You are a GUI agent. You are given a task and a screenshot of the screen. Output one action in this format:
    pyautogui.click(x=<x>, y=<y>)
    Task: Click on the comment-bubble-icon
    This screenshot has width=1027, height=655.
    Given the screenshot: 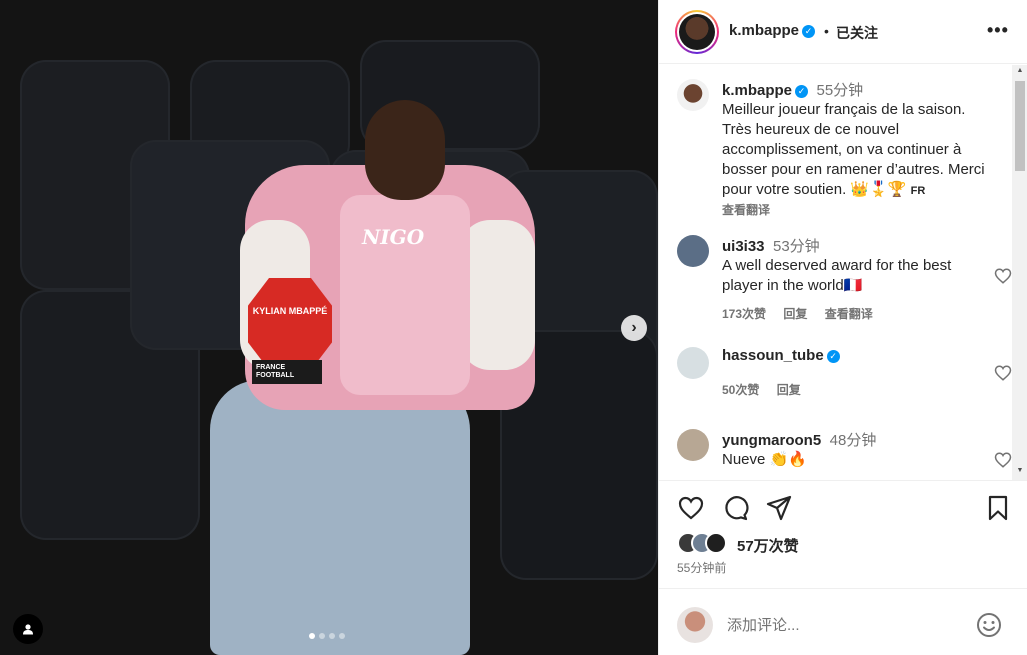 What is the action you would take?
    pyautogui.click(x=735, y=508)
    